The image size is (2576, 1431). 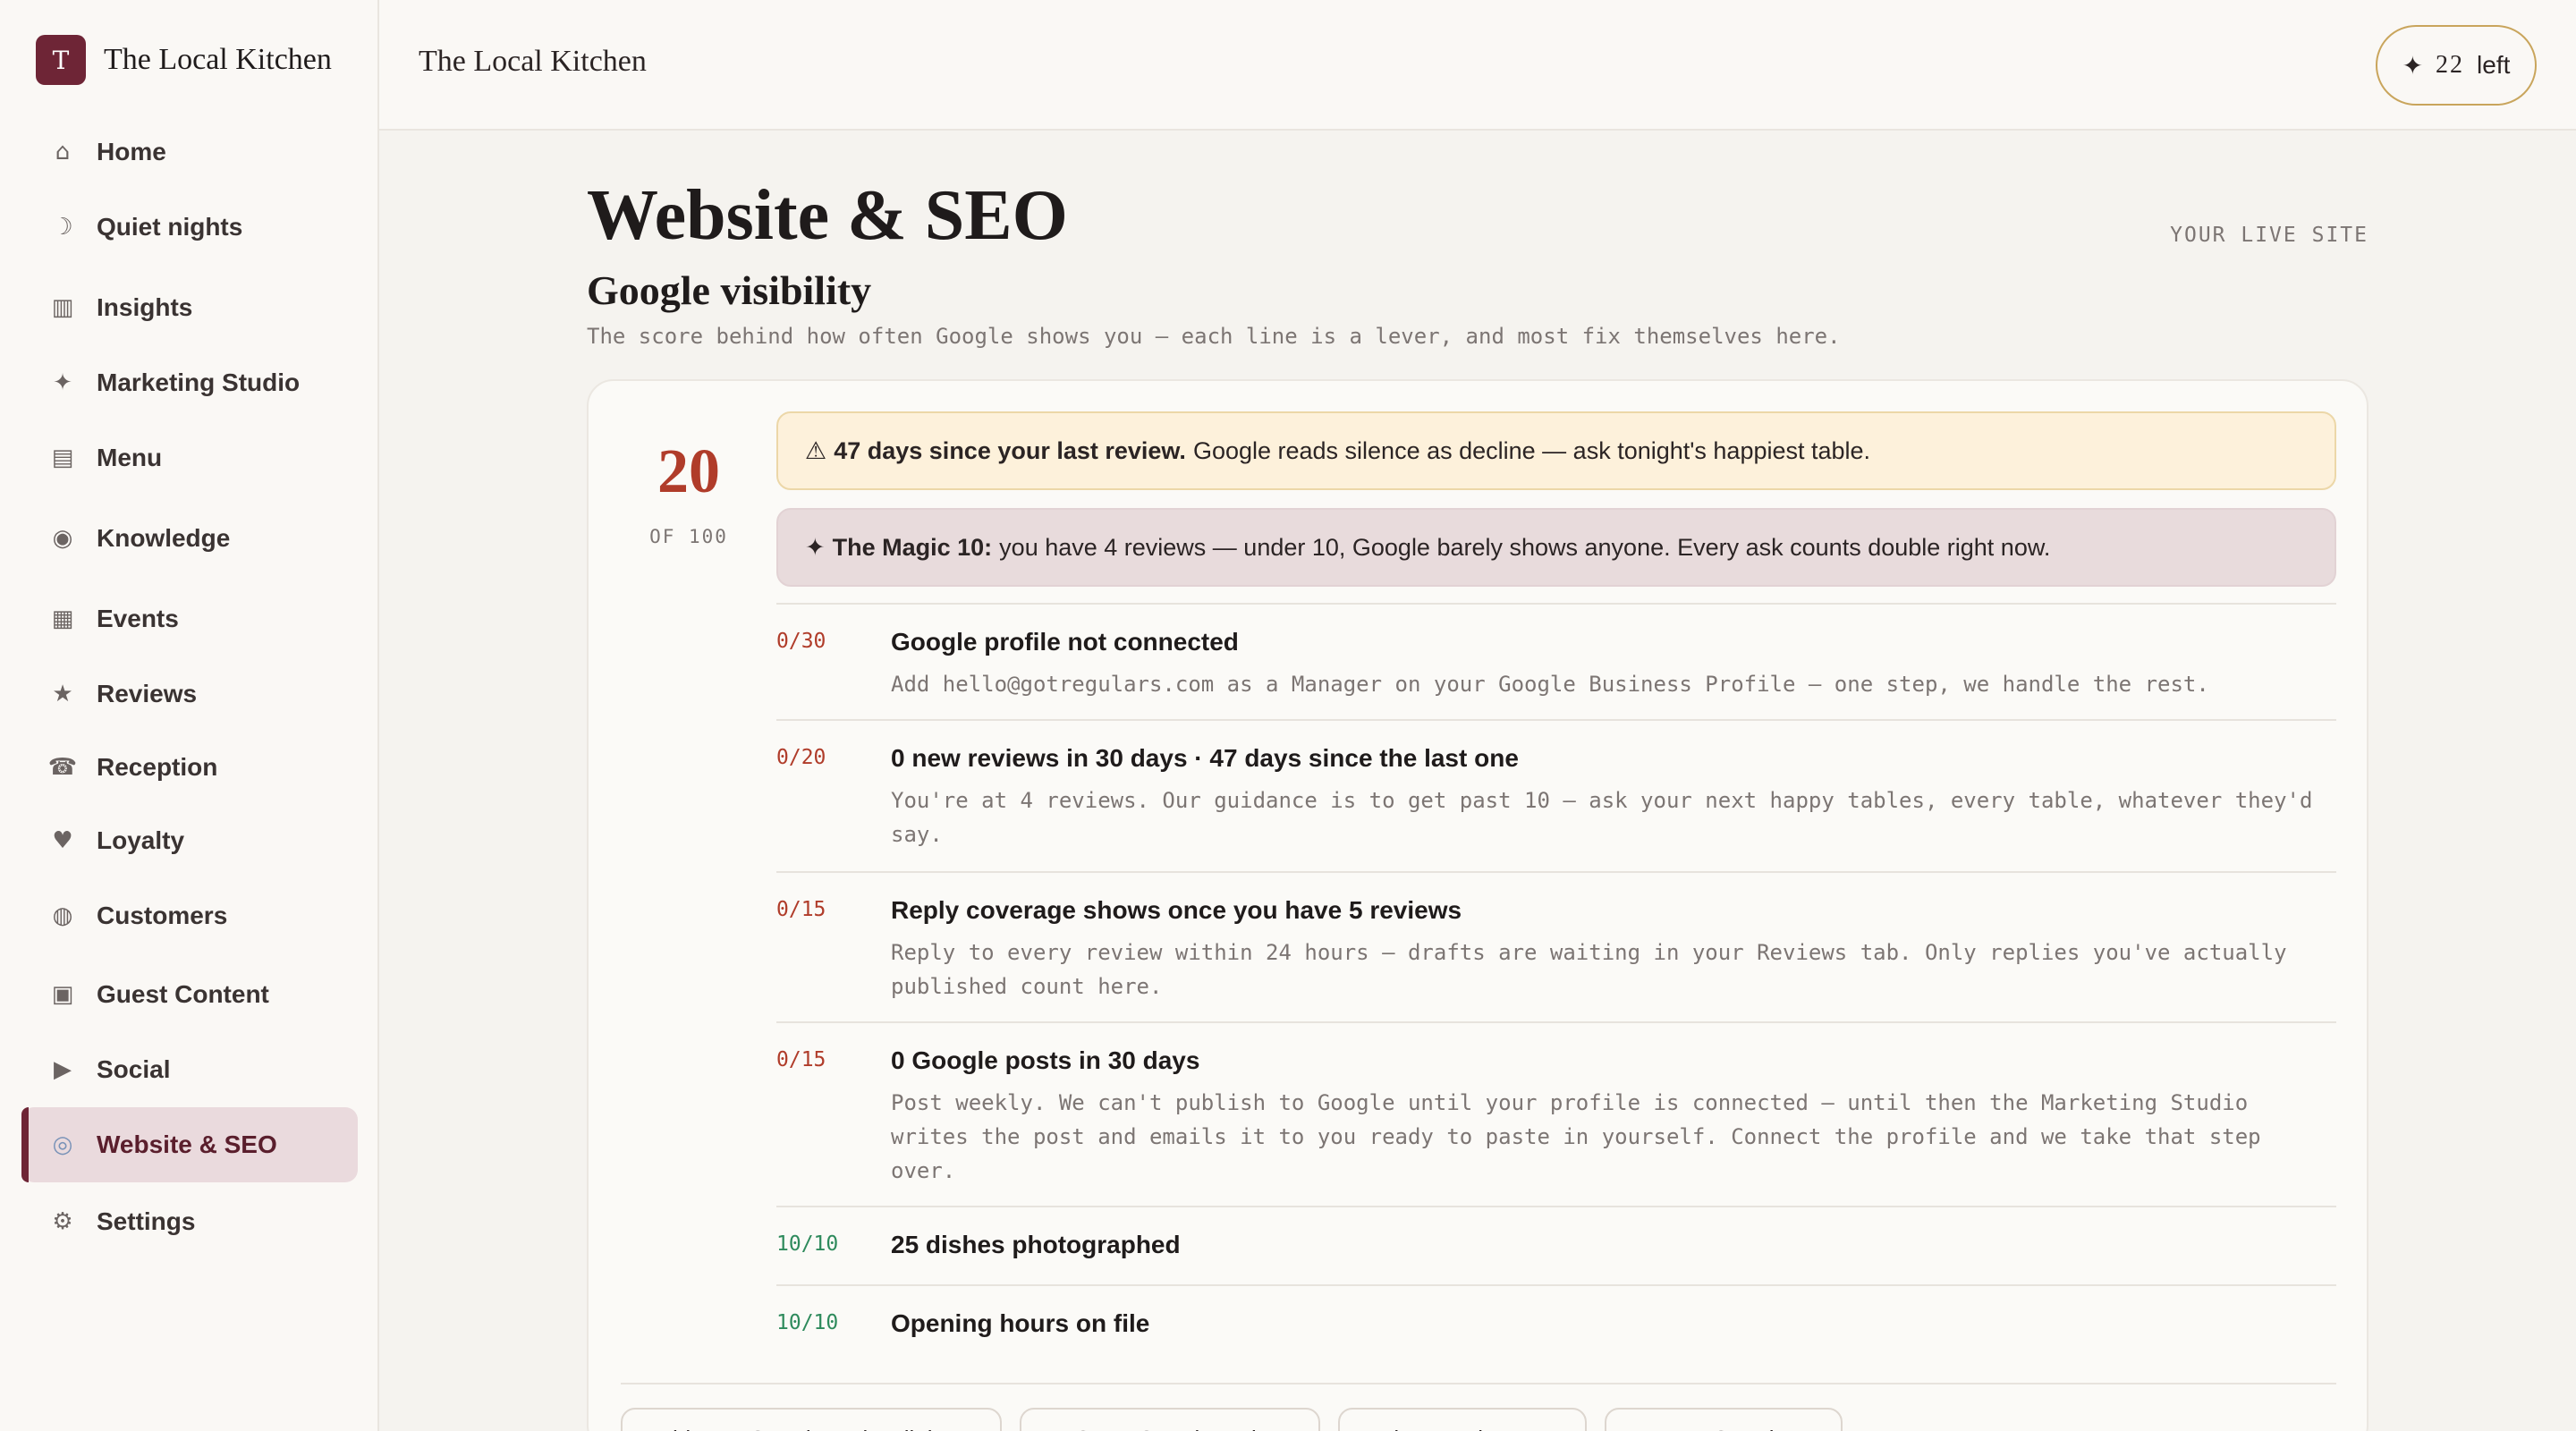 I want to click on calendar-icon: ▦, so click(x=62, y=618).